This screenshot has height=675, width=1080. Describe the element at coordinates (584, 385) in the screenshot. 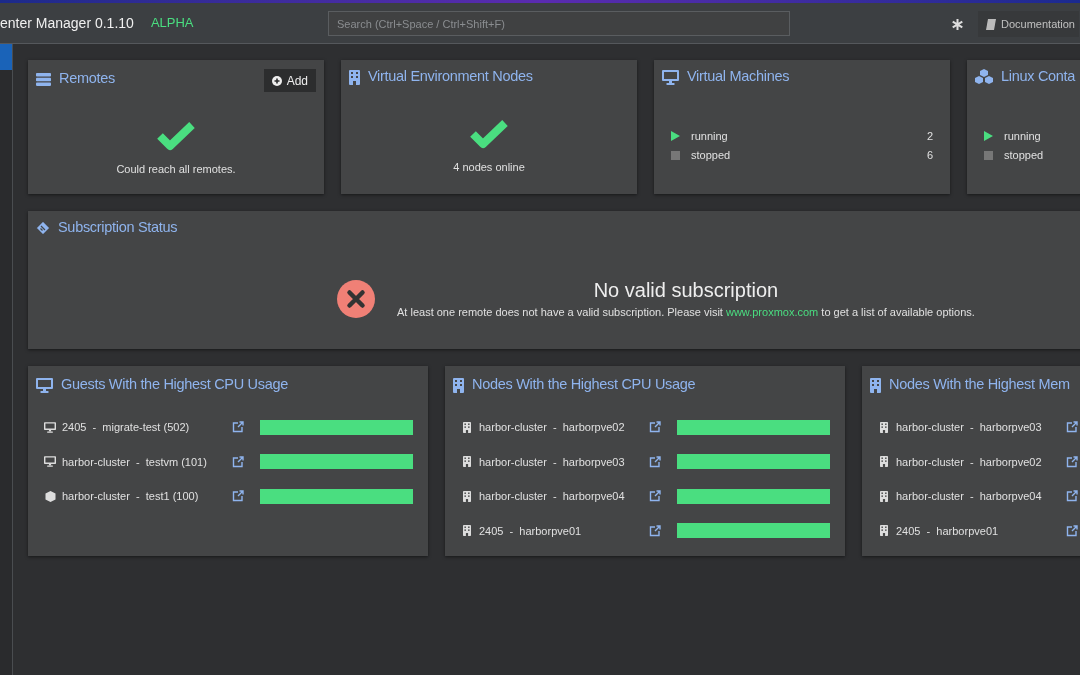

I see `card-title: Nodes With the Highest CPU Usage` at that location.